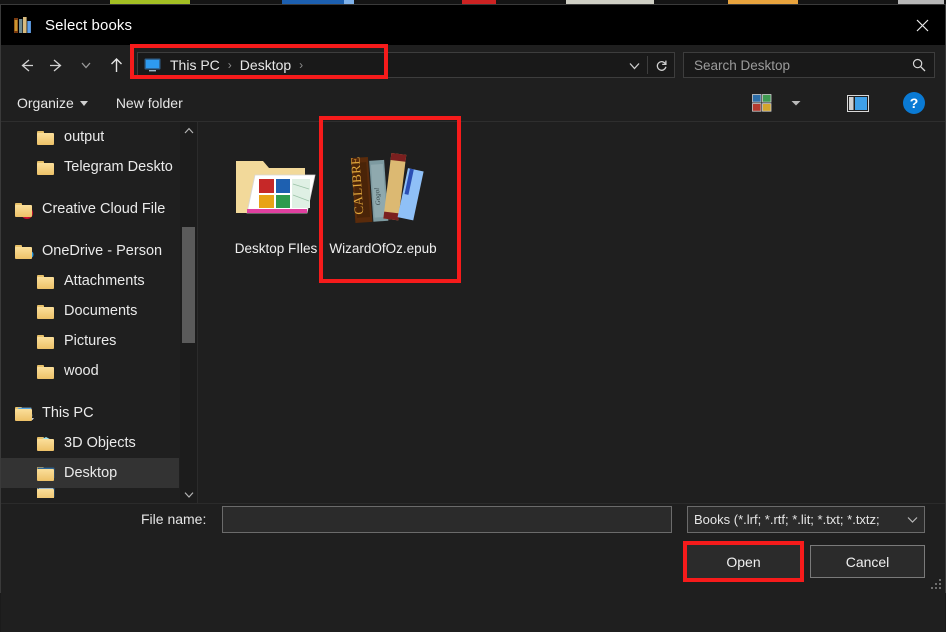 The width and height of the screenshot is (946, 632). Describe the element at coordinates (86, 65) in the screenshot. I see `recent-locations-button` at that location.